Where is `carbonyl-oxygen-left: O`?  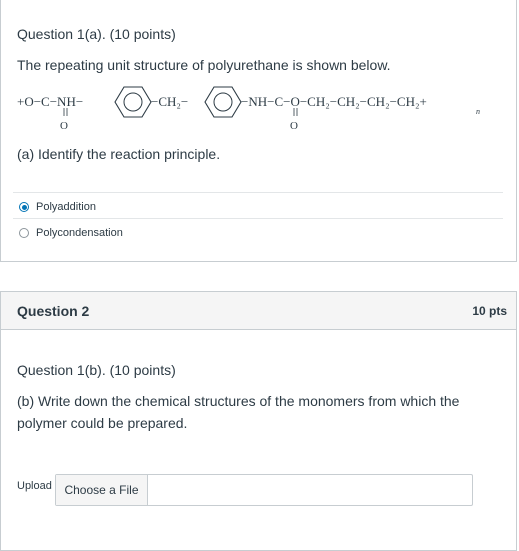
carbonyl-oxygen-left: O is located at coordinates (64, 126).